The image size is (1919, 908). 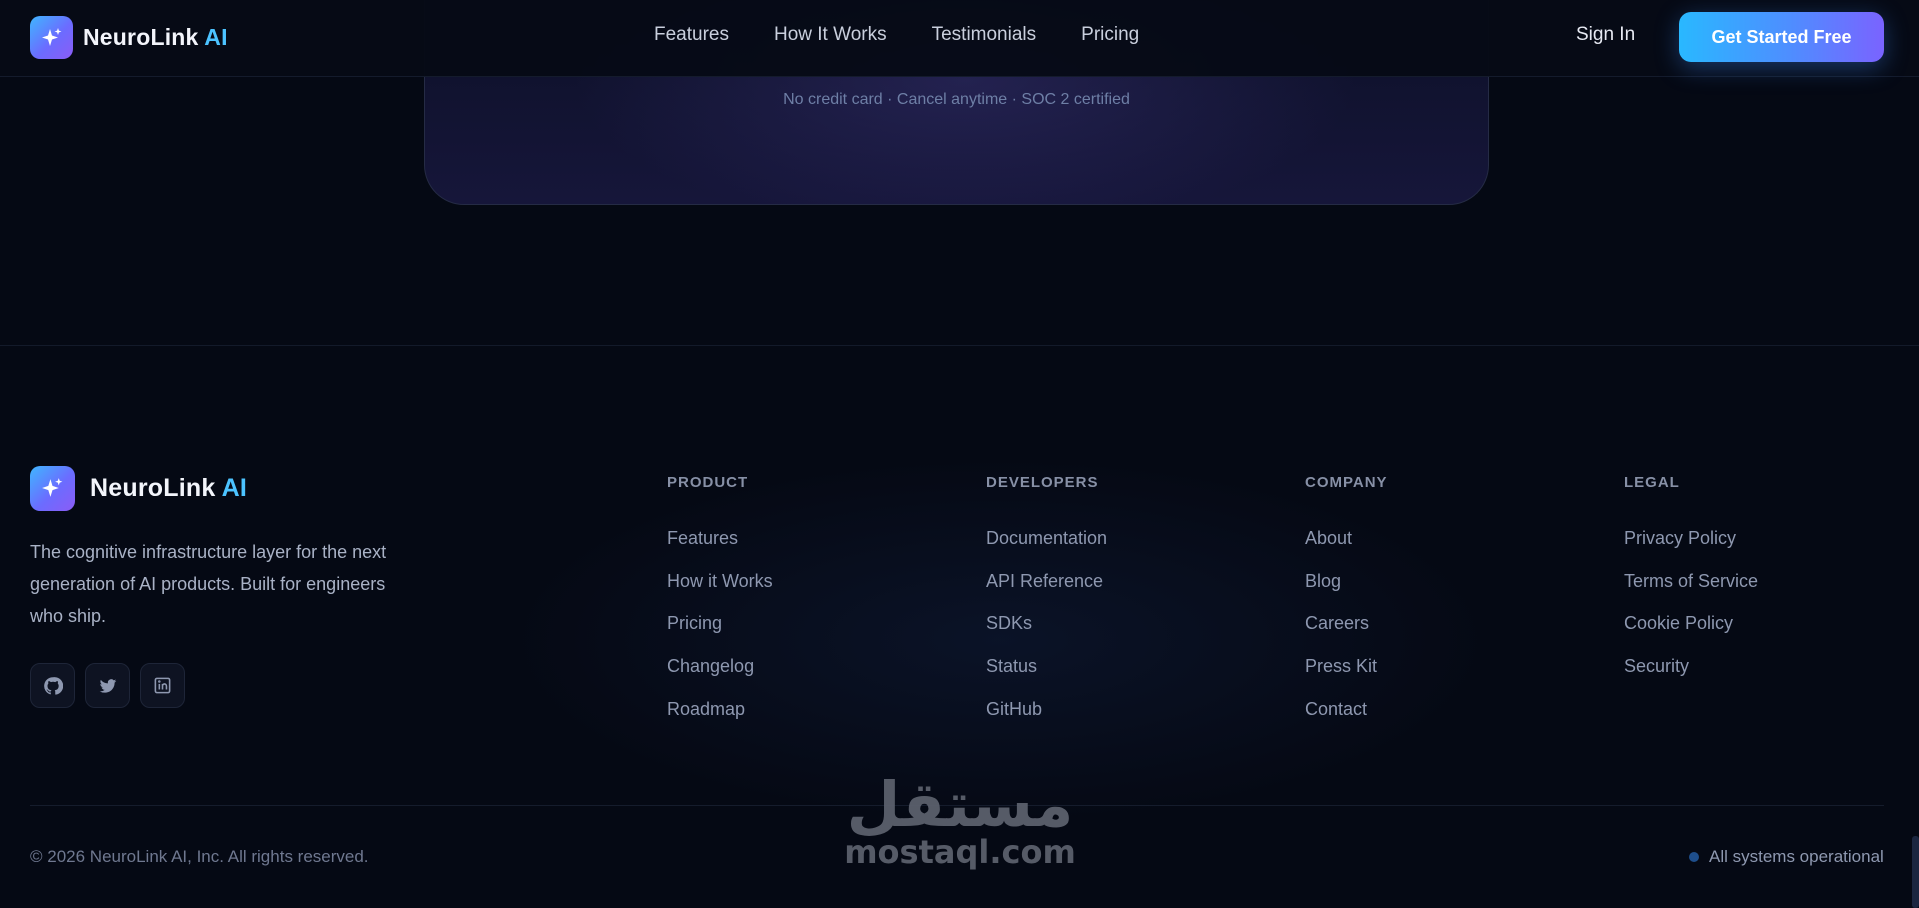 What do you see at coordinates (830, 35) in the screenshot?
I see `nav-link-how-it-works: How It Works` at bounding box center [830, 35].